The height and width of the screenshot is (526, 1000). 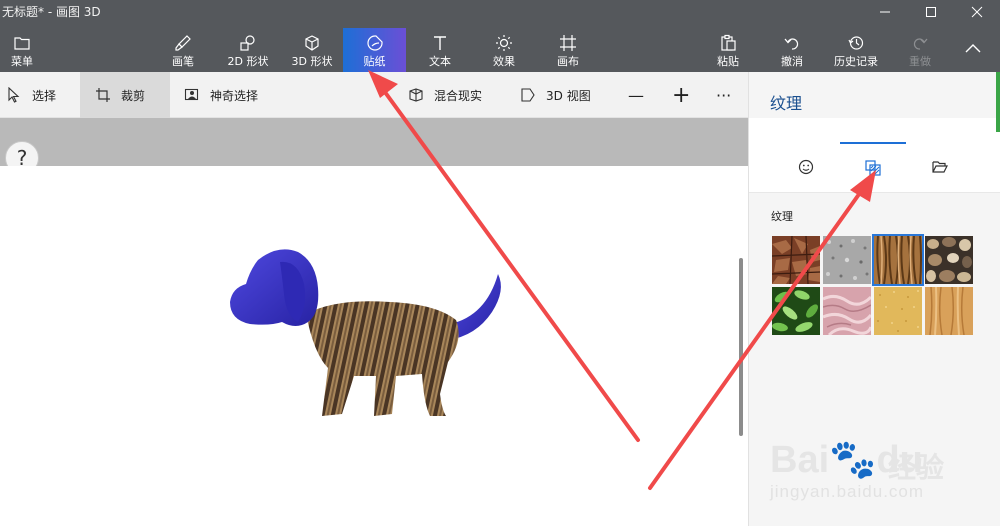 I want to click on 2d-shapes-label: 2D 形状, so click(x=248, y=61).